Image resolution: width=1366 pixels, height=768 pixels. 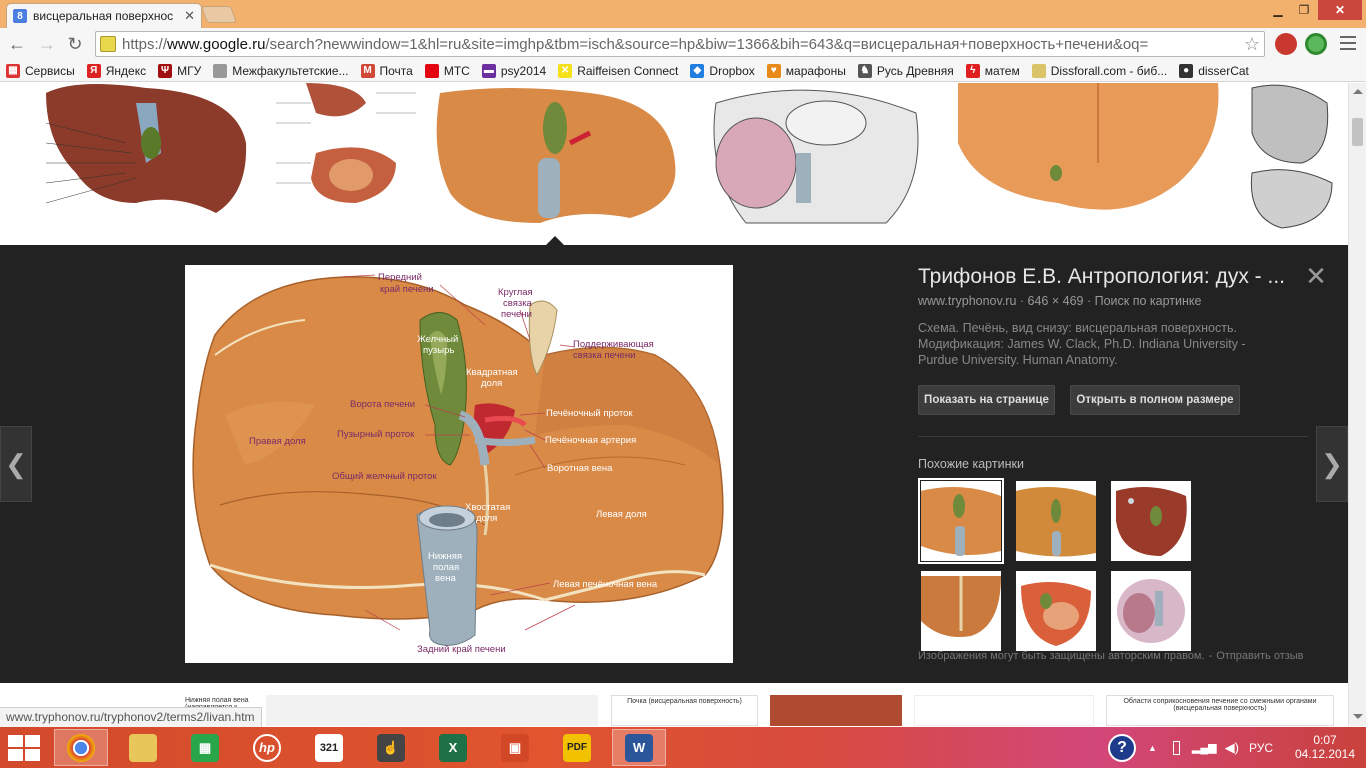 What do you see at coordinates (722, 70) in the screenshot?
I see `bookmark-item: ◆ Dropbox` at bounding box center [722, 70].